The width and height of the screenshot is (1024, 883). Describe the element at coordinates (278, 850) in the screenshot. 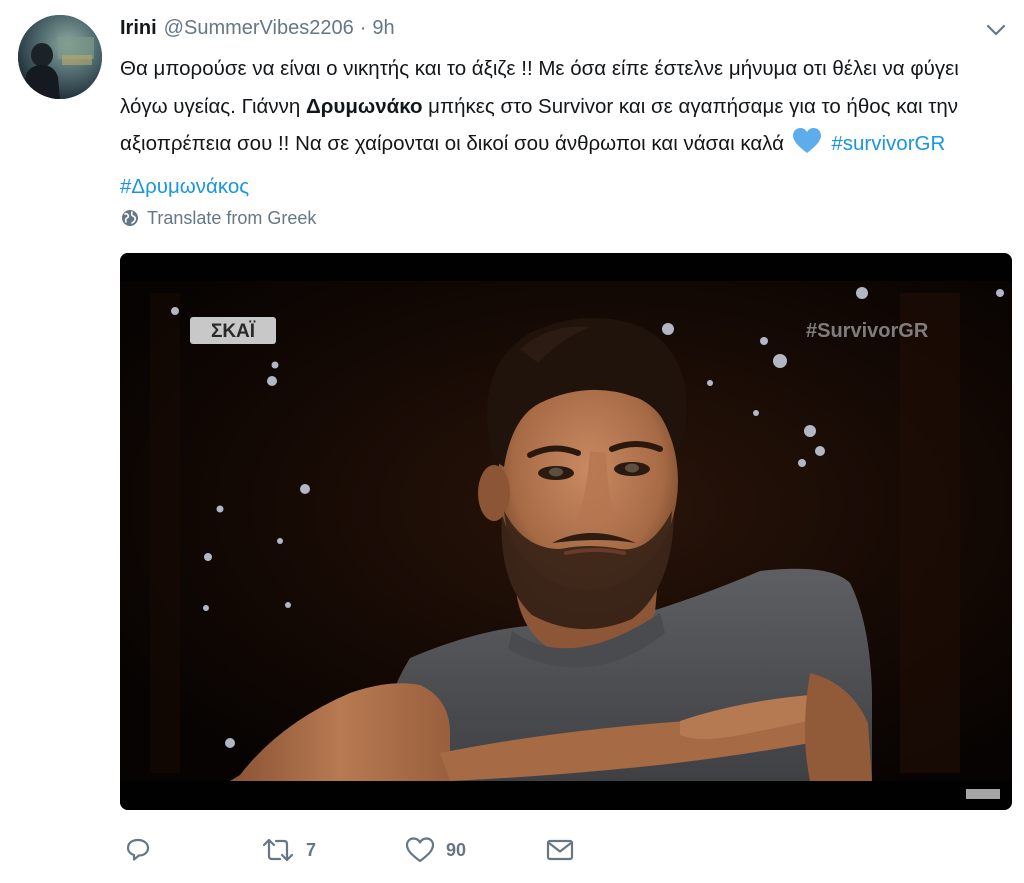

I see `retweet-icon` at that location.